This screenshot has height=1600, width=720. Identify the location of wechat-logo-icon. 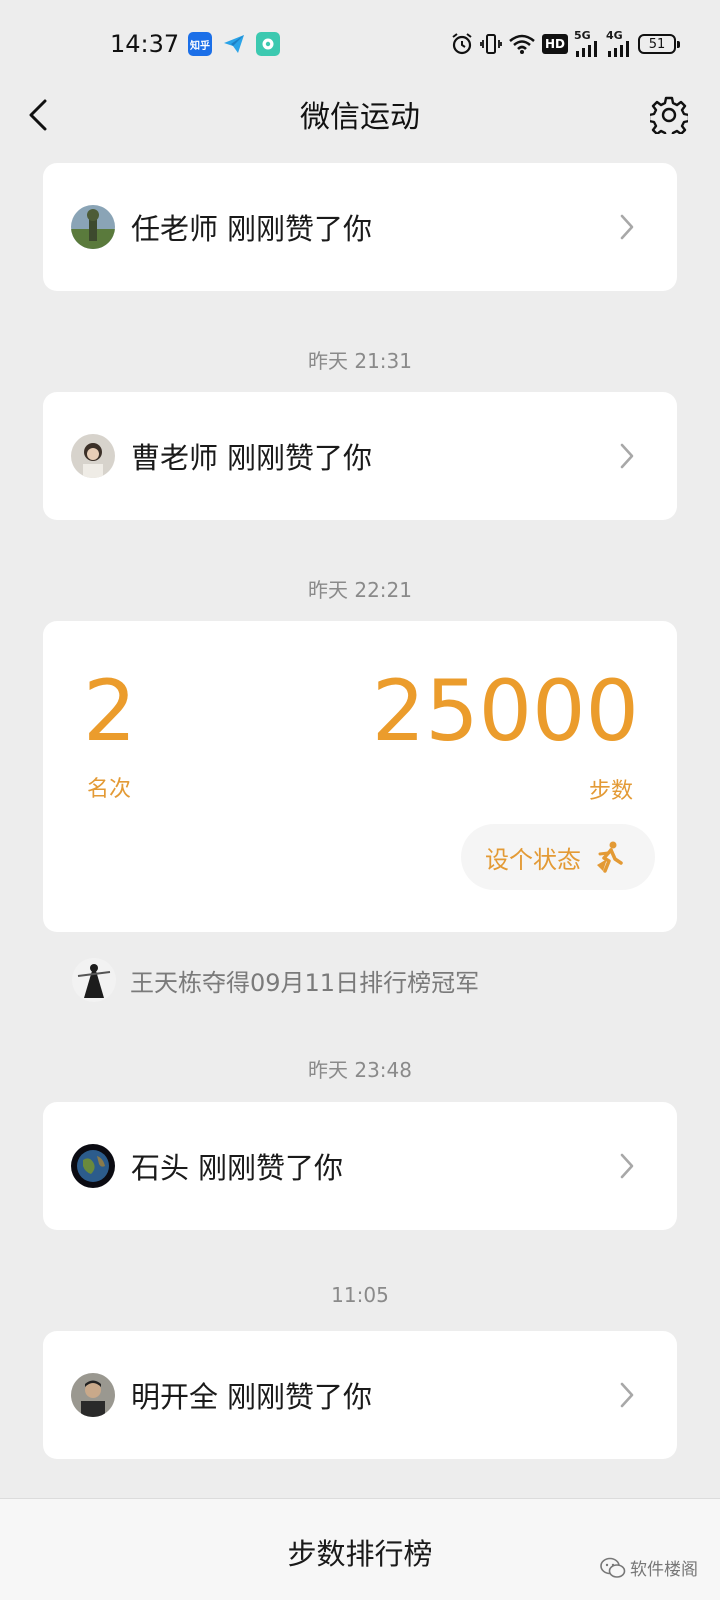
(613, 1567).